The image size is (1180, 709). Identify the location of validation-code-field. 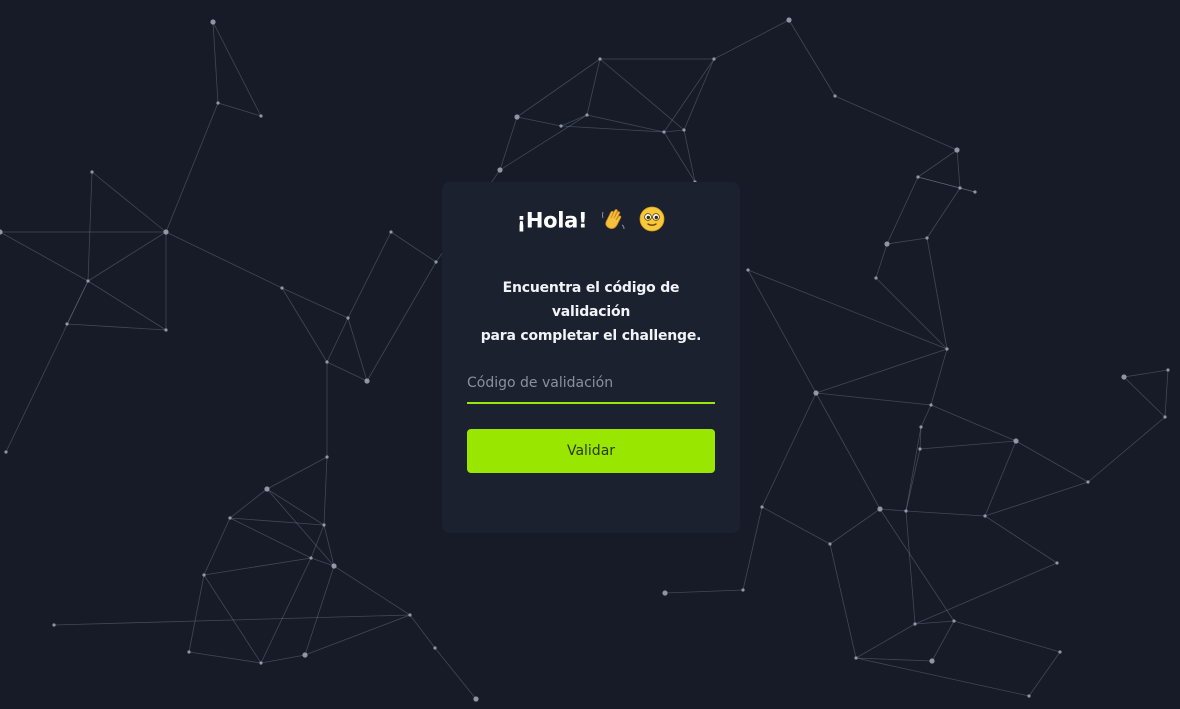
(591, 384).